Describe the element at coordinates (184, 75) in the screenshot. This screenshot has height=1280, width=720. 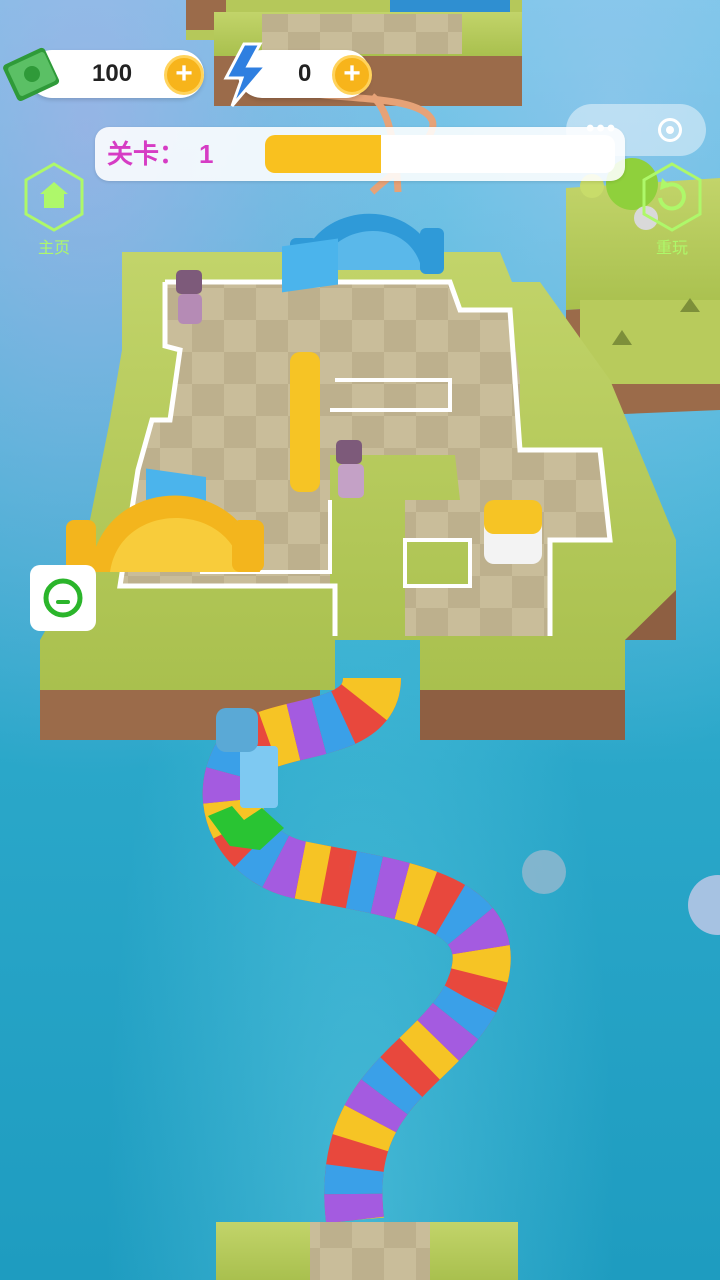
I see `add-money-button: +` at that location.